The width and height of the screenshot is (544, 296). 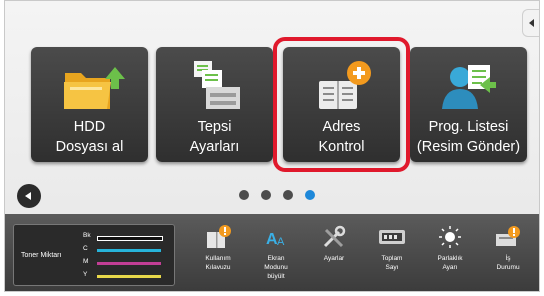 I want to click on quick-label-line1: Kullanım, so click(x=218, y=258).